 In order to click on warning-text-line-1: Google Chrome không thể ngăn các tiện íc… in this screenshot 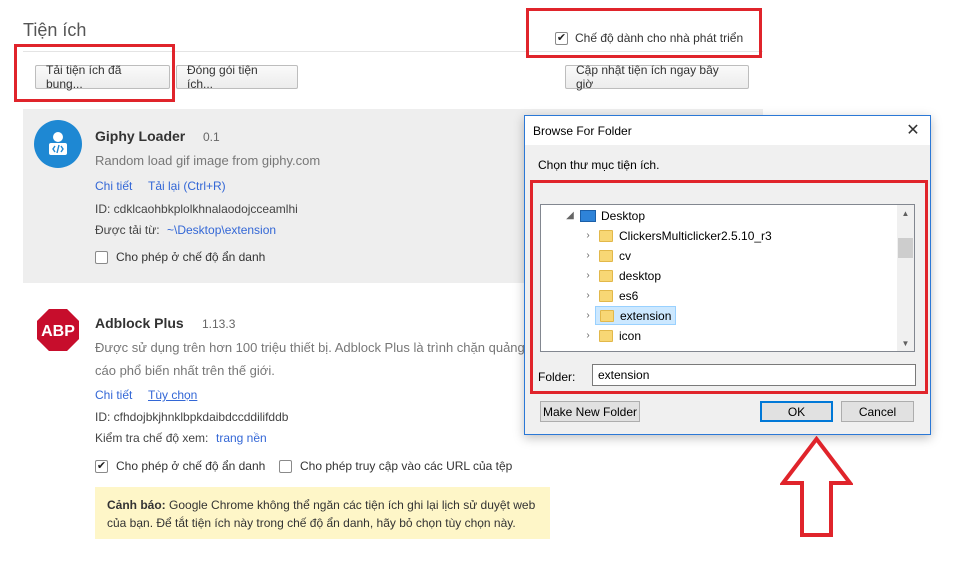, I will do `click(352, 505)`.